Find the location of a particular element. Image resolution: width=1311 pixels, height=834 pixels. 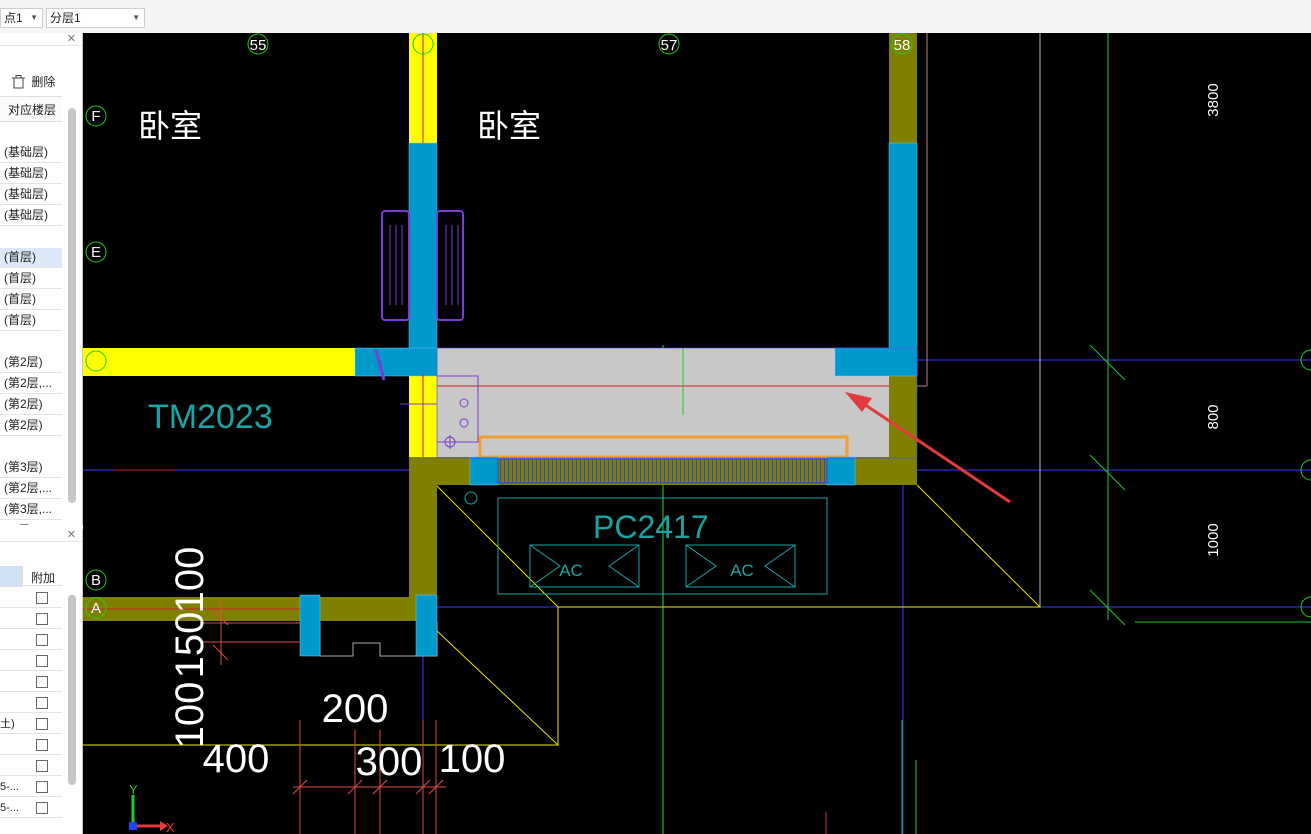

floor-list-item: (...层) is located at coordinates (31, 523).